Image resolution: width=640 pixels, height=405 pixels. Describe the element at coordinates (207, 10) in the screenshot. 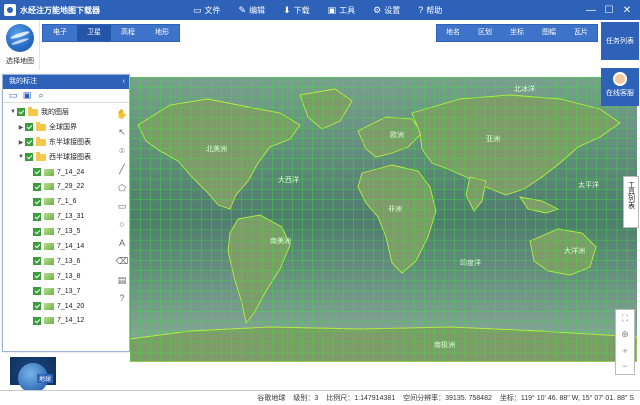

I see `menu-file: ▭ 文件` at that location.